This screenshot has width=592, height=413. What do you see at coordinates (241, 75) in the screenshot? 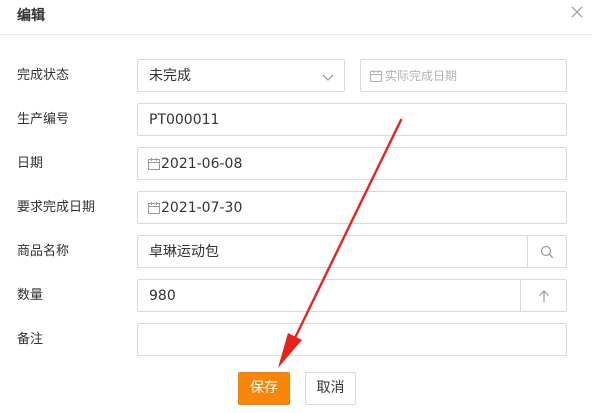
I see `status-select: 未完成` at bounding box center [241, 75].